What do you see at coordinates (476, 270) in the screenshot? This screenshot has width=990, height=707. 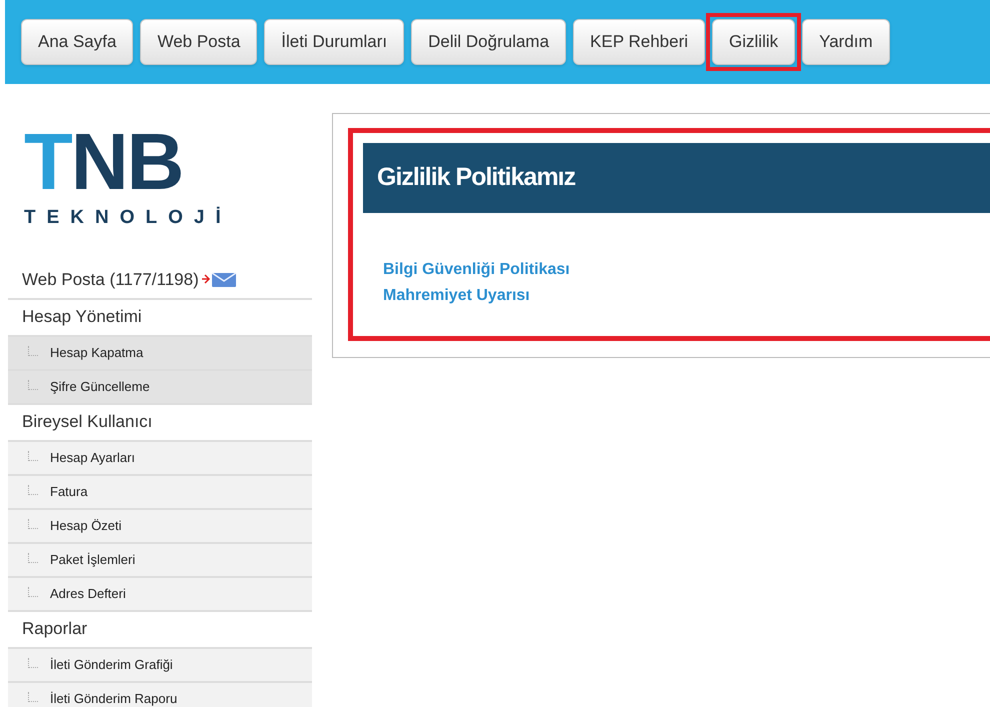 I see `policy-link: Bilgi Güvenliği Politikası` at bounding box center [476, 270].